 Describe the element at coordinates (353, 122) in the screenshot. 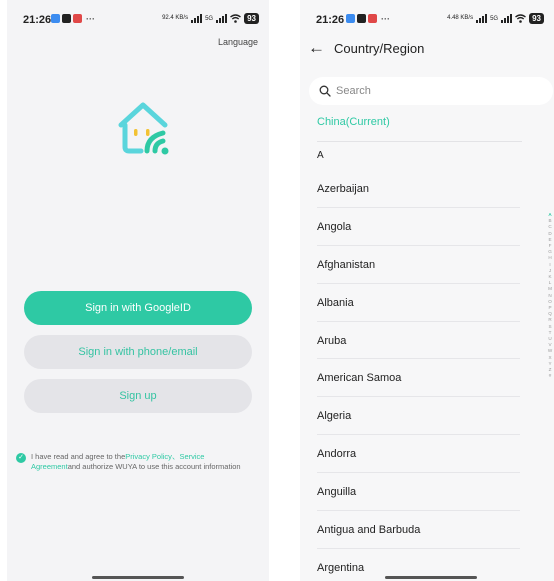

I see `current-country: China(Current)` at that location.